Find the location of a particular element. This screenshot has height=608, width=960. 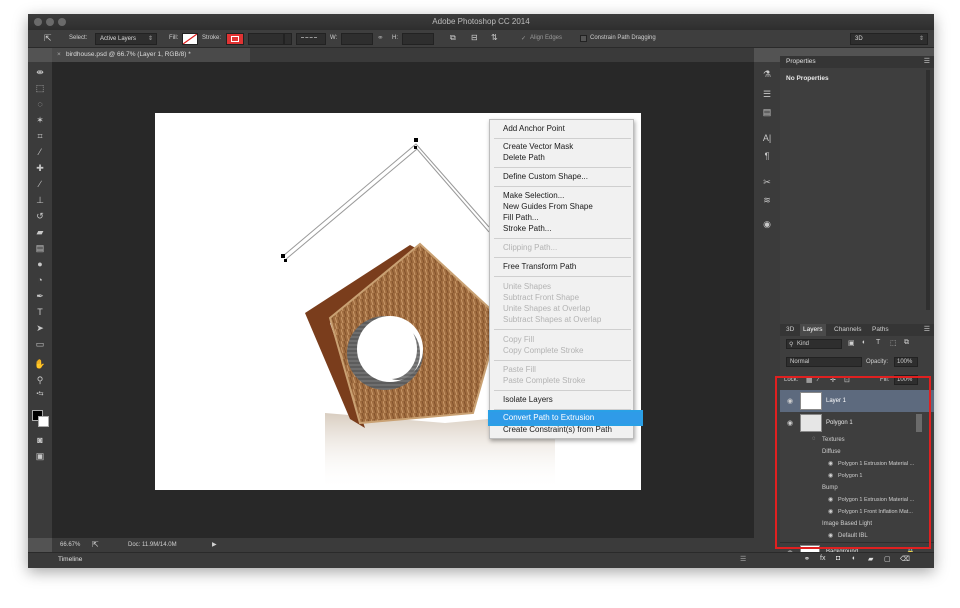

workspace-dropdown: 3D ⇕ is located at coordinates (889, 39).